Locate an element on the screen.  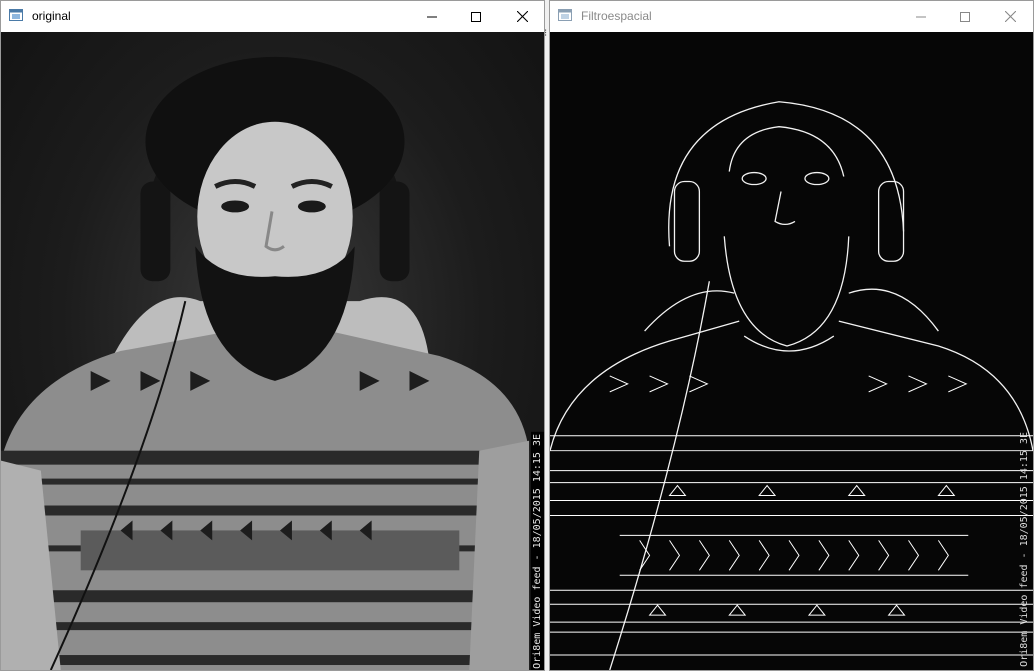
window-title: Filtroespacial is located at coordinates (616, 16).